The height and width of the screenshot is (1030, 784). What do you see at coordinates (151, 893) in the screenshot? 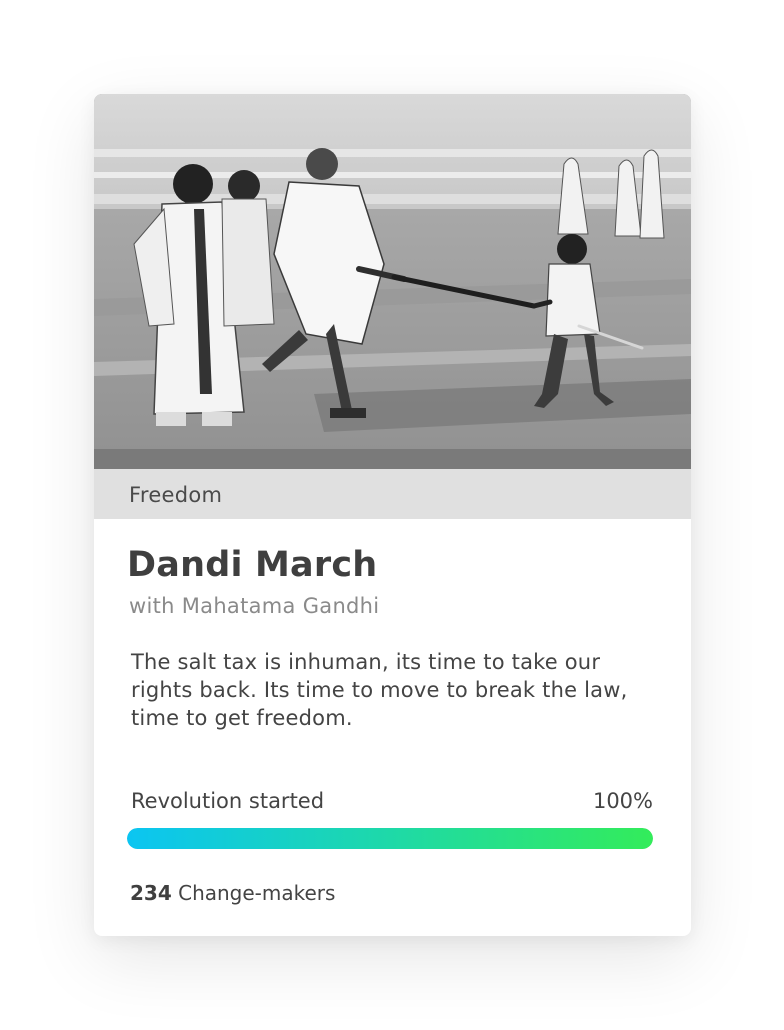
I see `supporters-number: 234` at bounding box center [151, 893].